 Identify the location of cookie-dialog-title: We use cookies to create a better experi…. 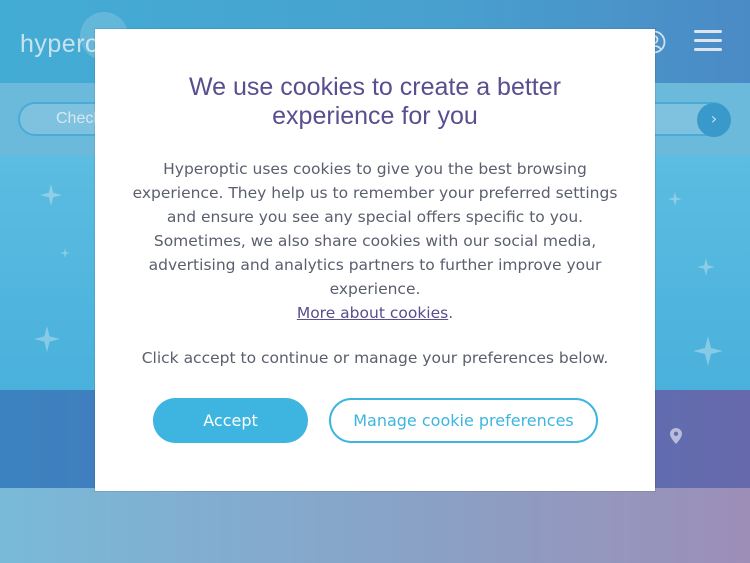
(375, 101).